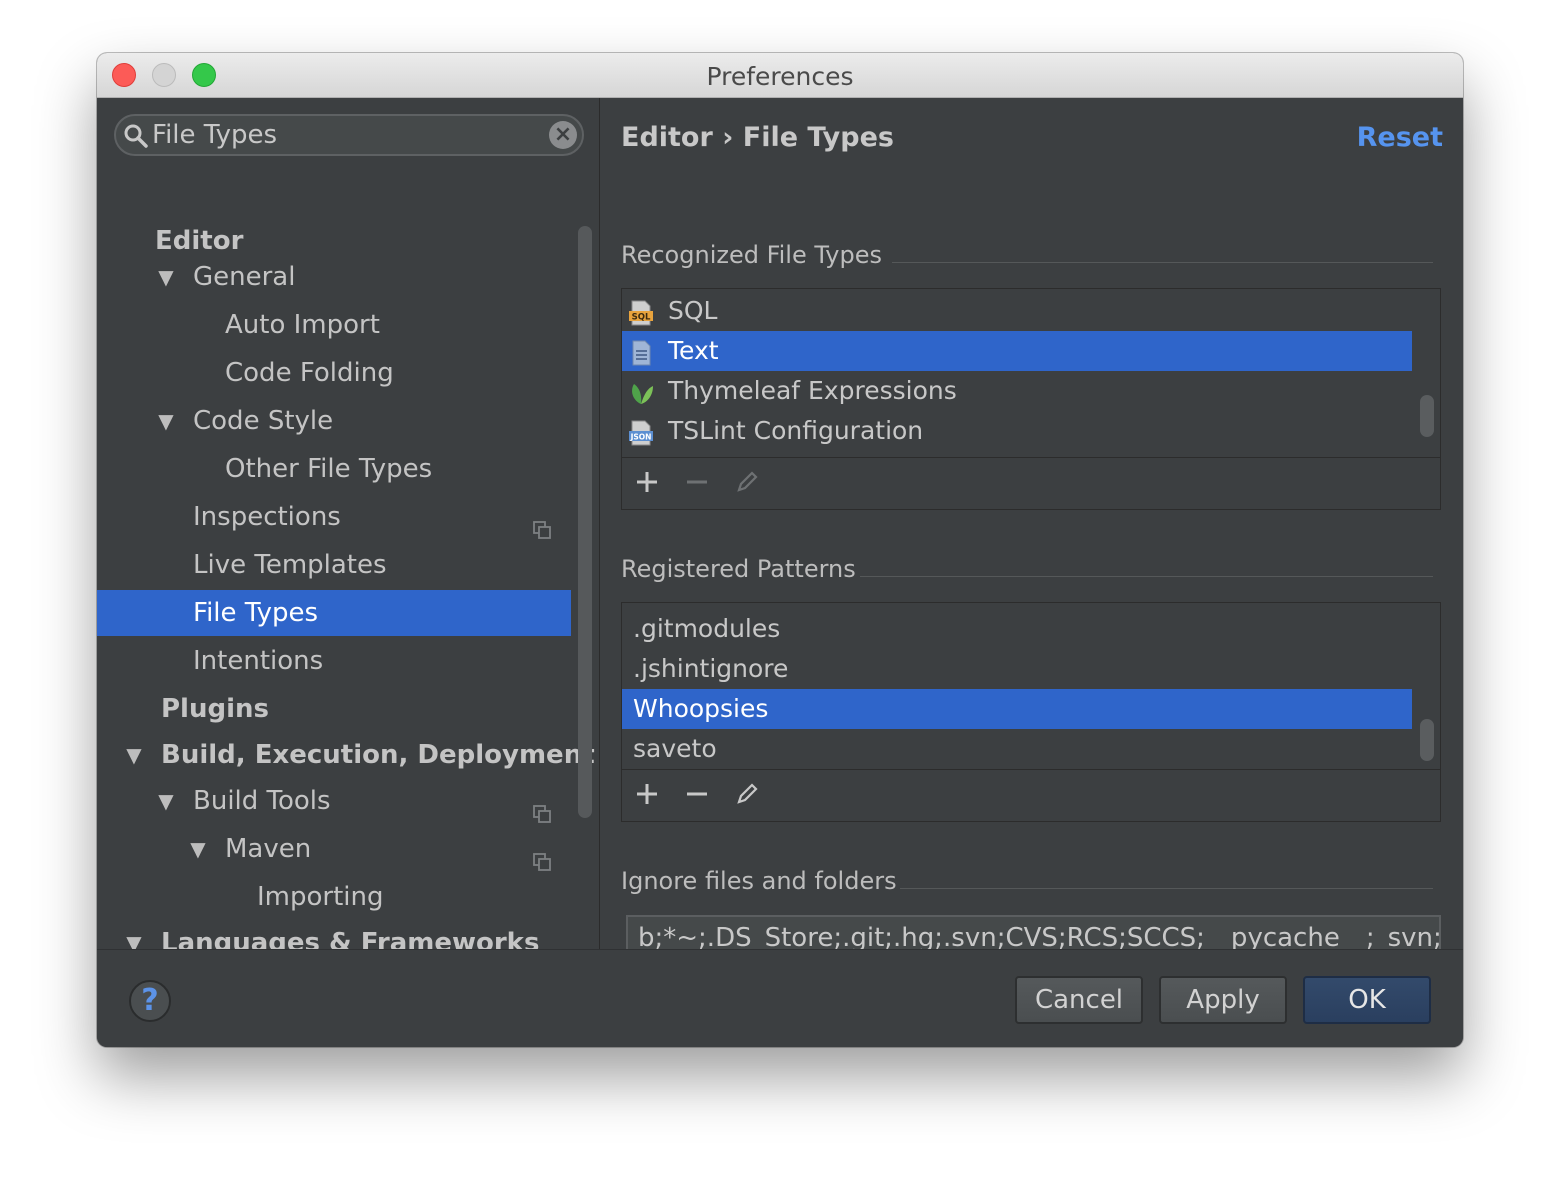 The height and width of the screenshot is (1195, 1559). What do you see at coordinates (812, 390) in the screenshot?
I see `file-type-label: Thymeleaf Expressions` at bounding box center [812, 390].